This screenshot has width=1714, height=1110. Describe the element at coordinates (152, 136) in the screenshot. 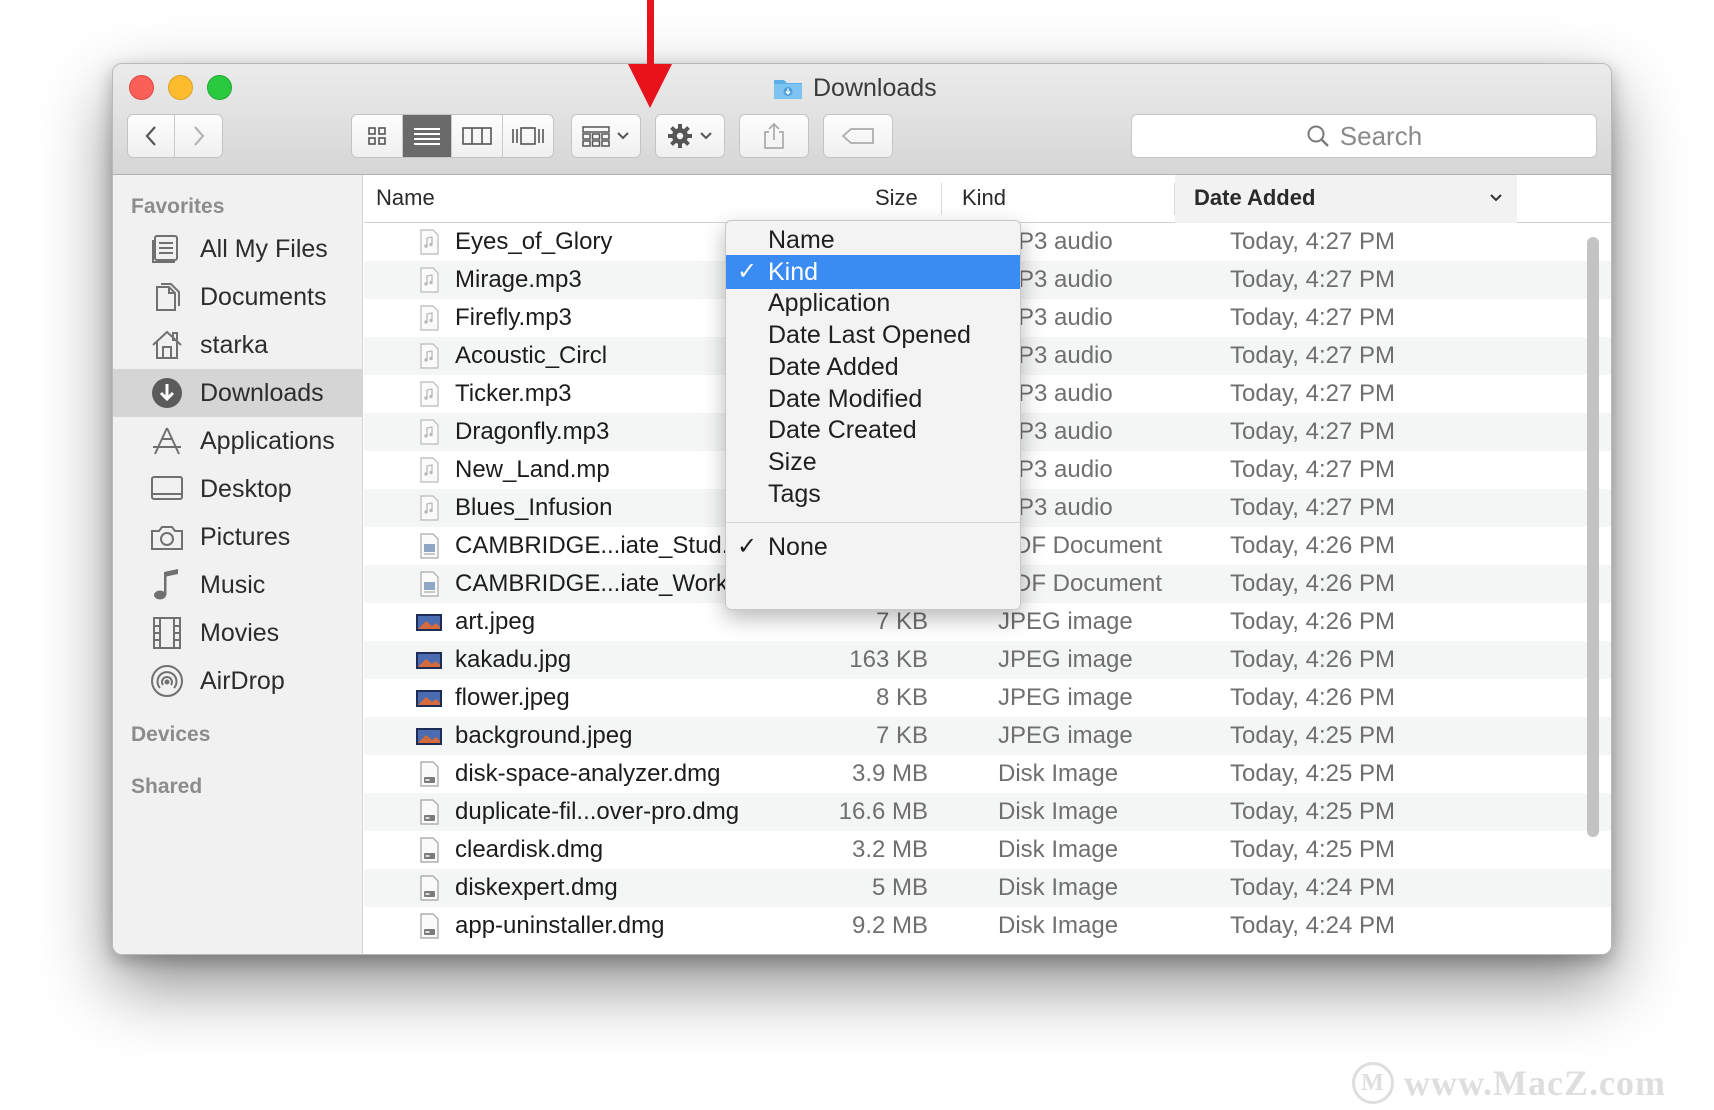

I see `back-button` at that location.